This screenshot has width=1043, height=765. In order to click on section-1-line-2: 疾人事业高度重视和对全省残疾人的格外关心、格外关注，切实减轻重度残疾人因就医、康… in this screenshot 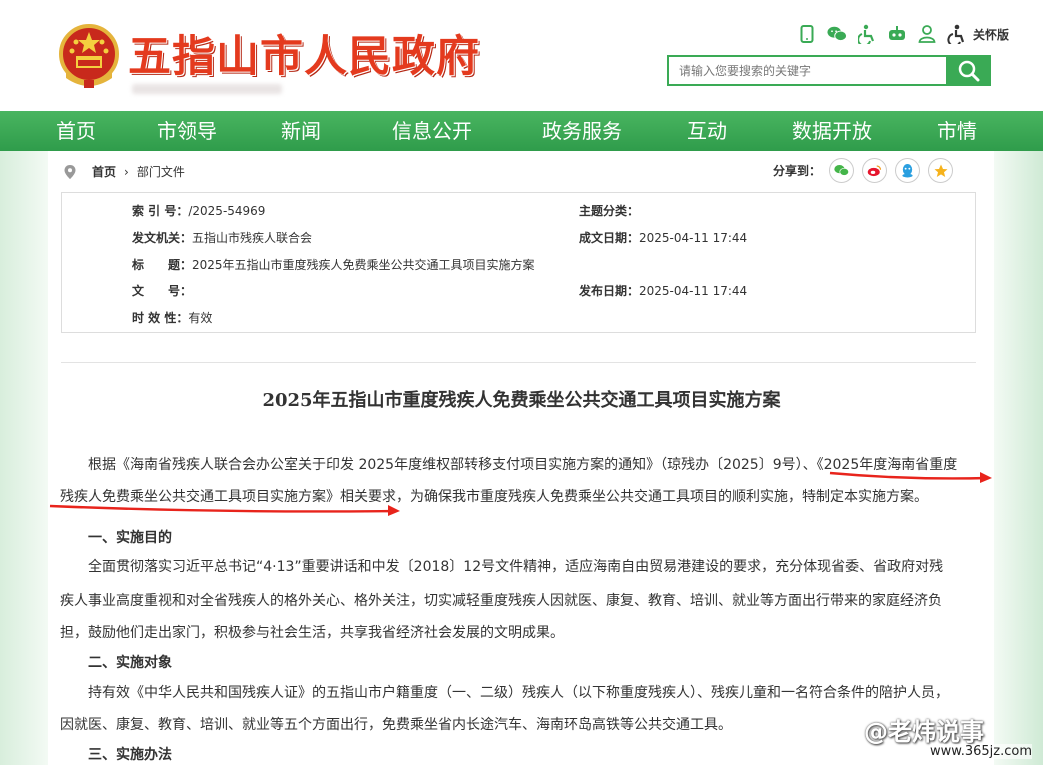, I will do `click(501, 601)`.